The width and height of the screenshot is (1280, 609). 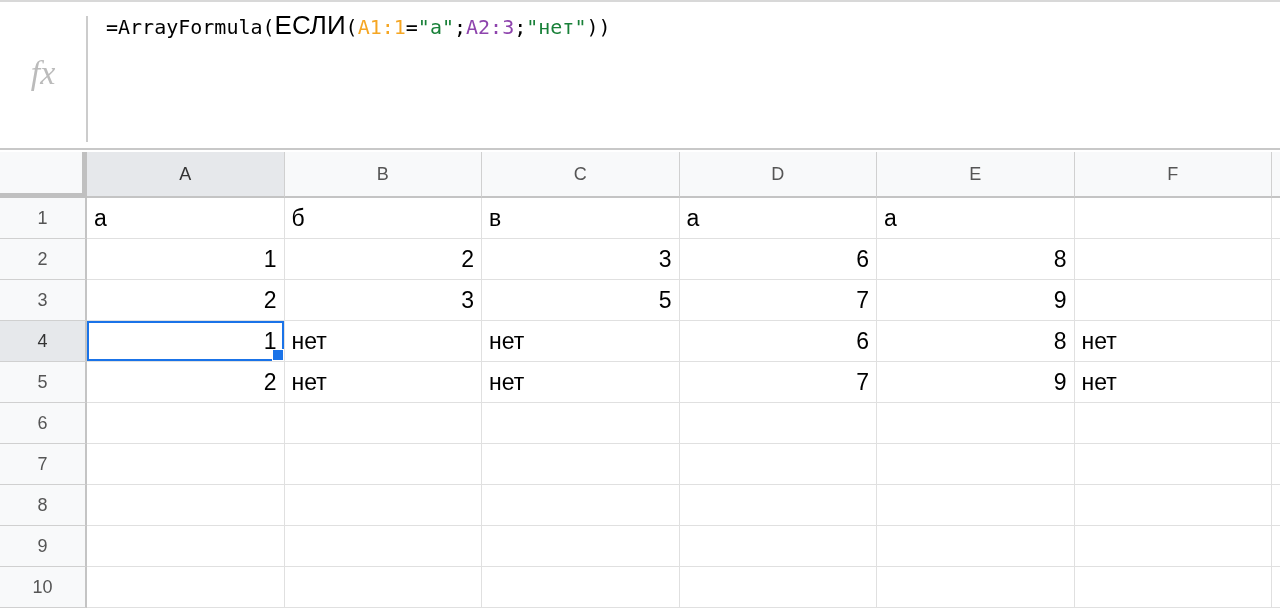 What do you see at coordinates (581, 218) in the screenshot?
I see `table-cell: в` at bounding box center [581, 218].